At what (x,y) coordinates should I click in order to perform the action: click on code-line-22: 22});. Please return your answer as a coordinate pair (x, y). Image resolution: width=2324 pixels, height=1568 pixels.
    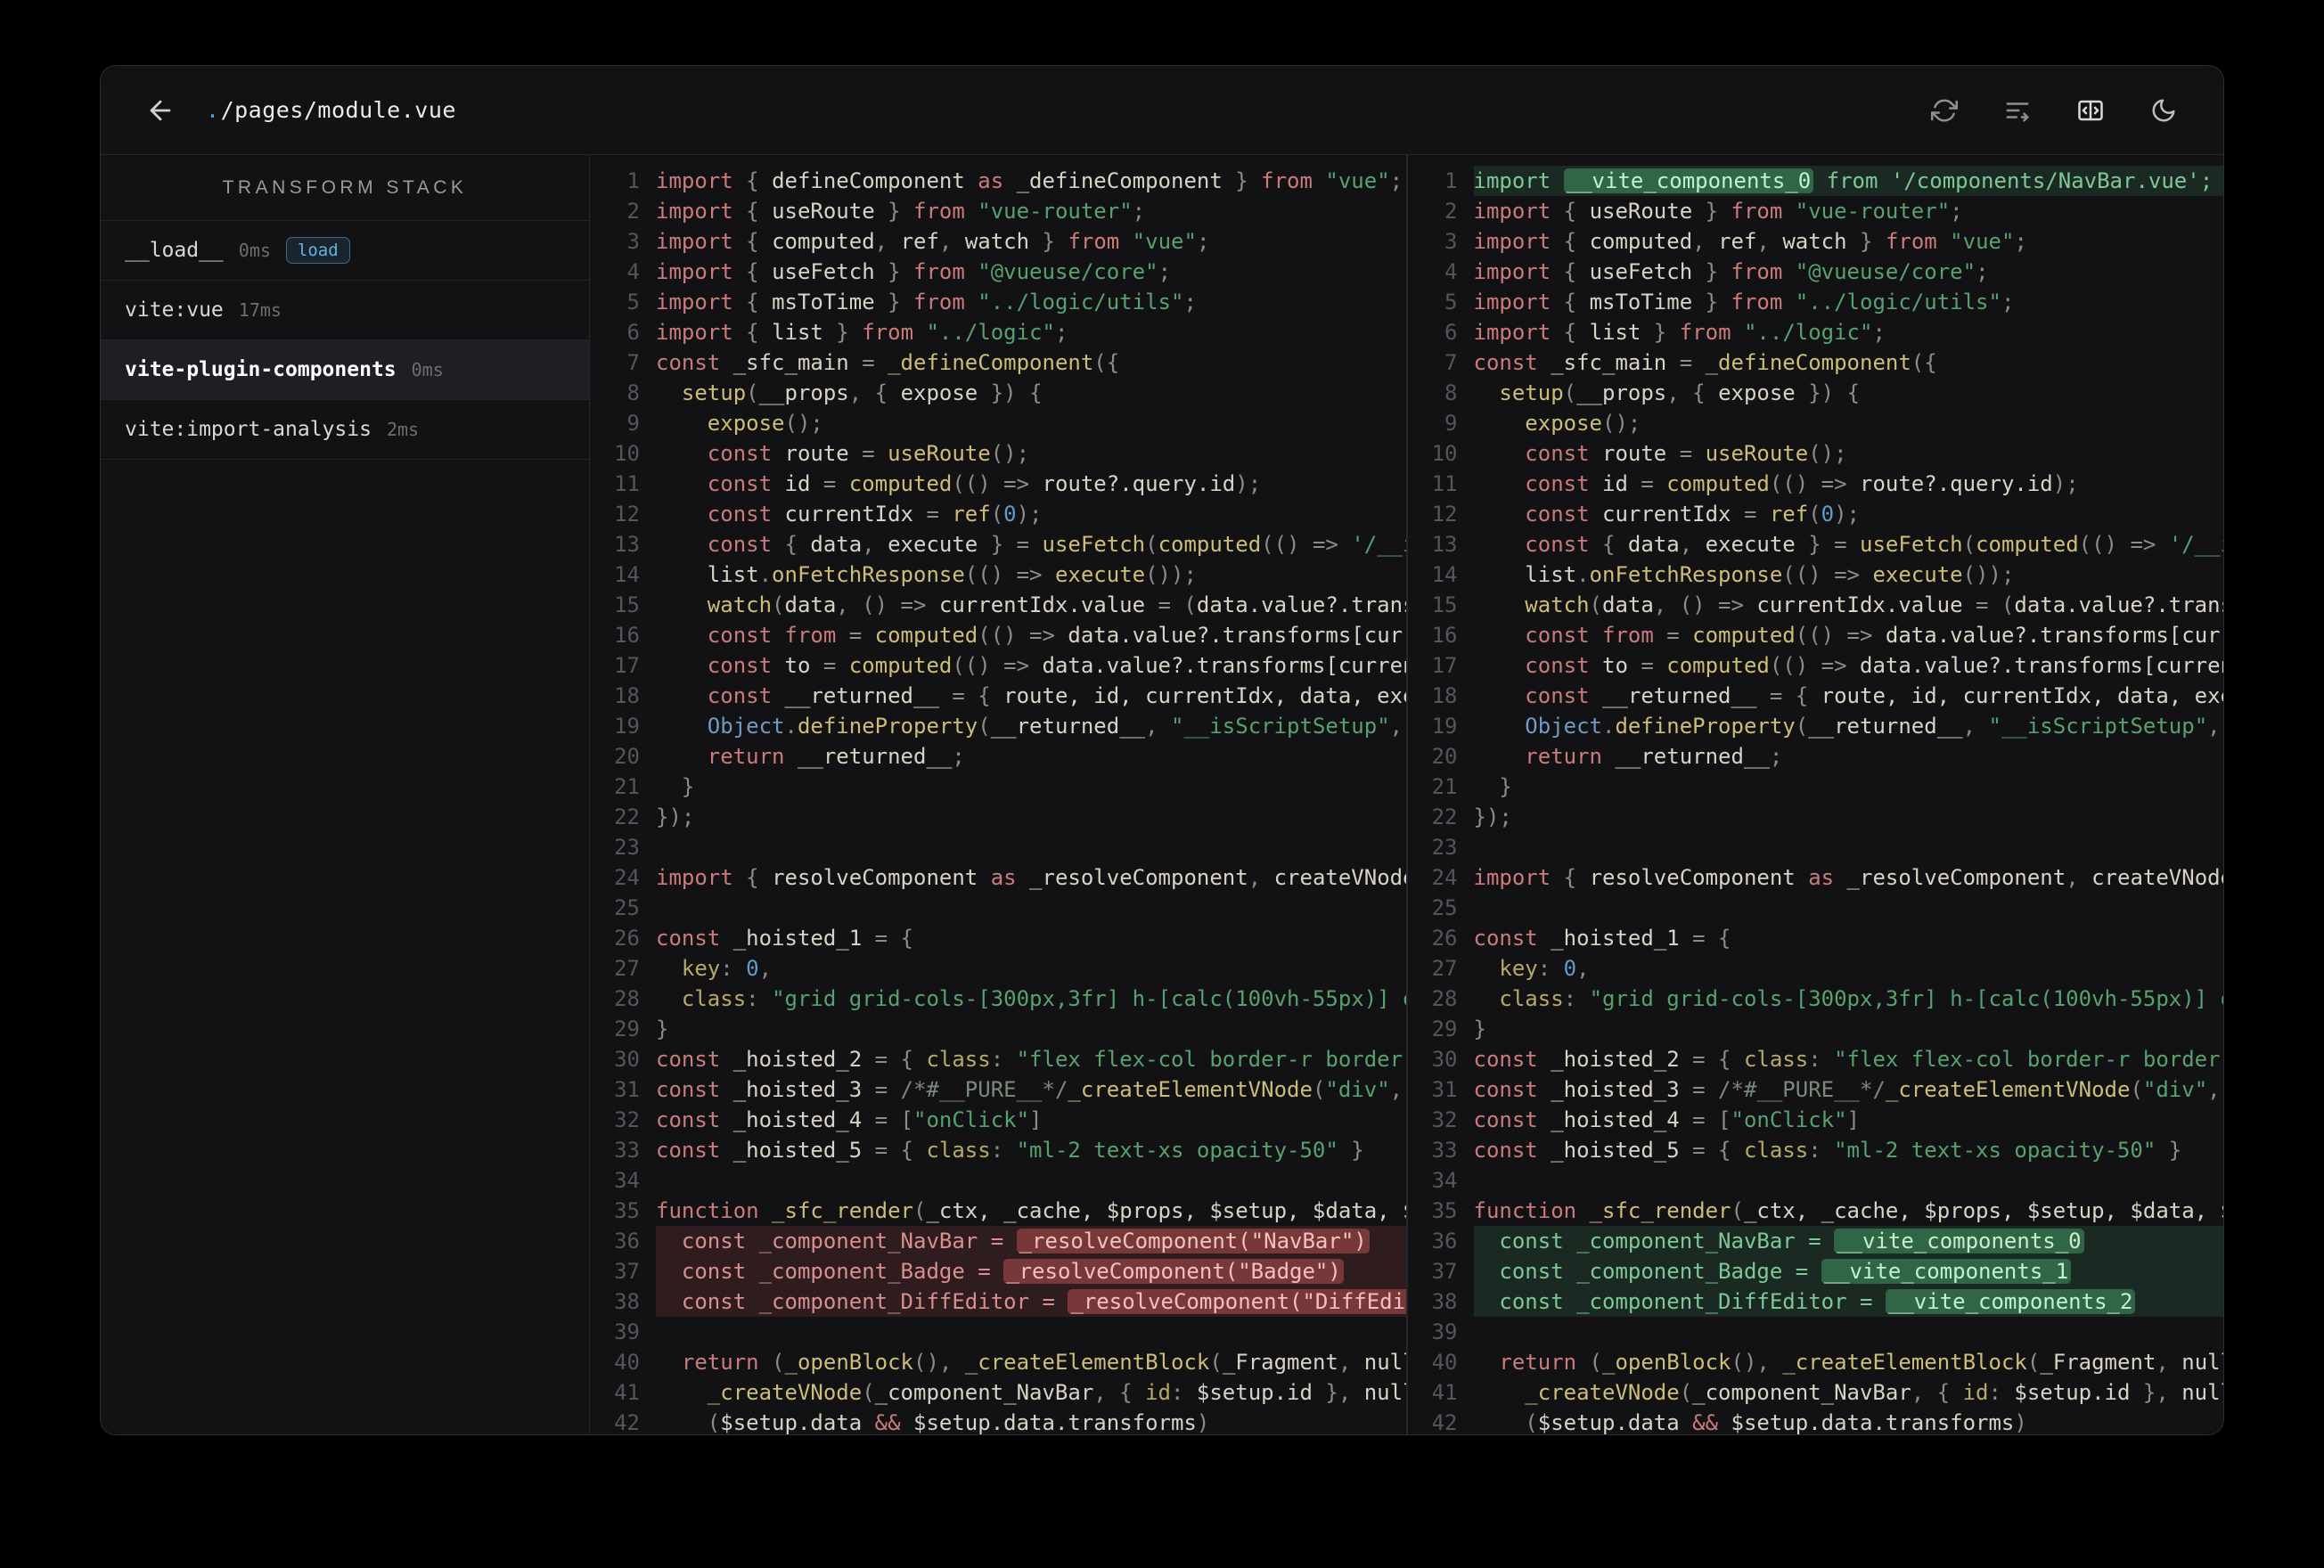
    Looking at the image, I should click on (998, 817).